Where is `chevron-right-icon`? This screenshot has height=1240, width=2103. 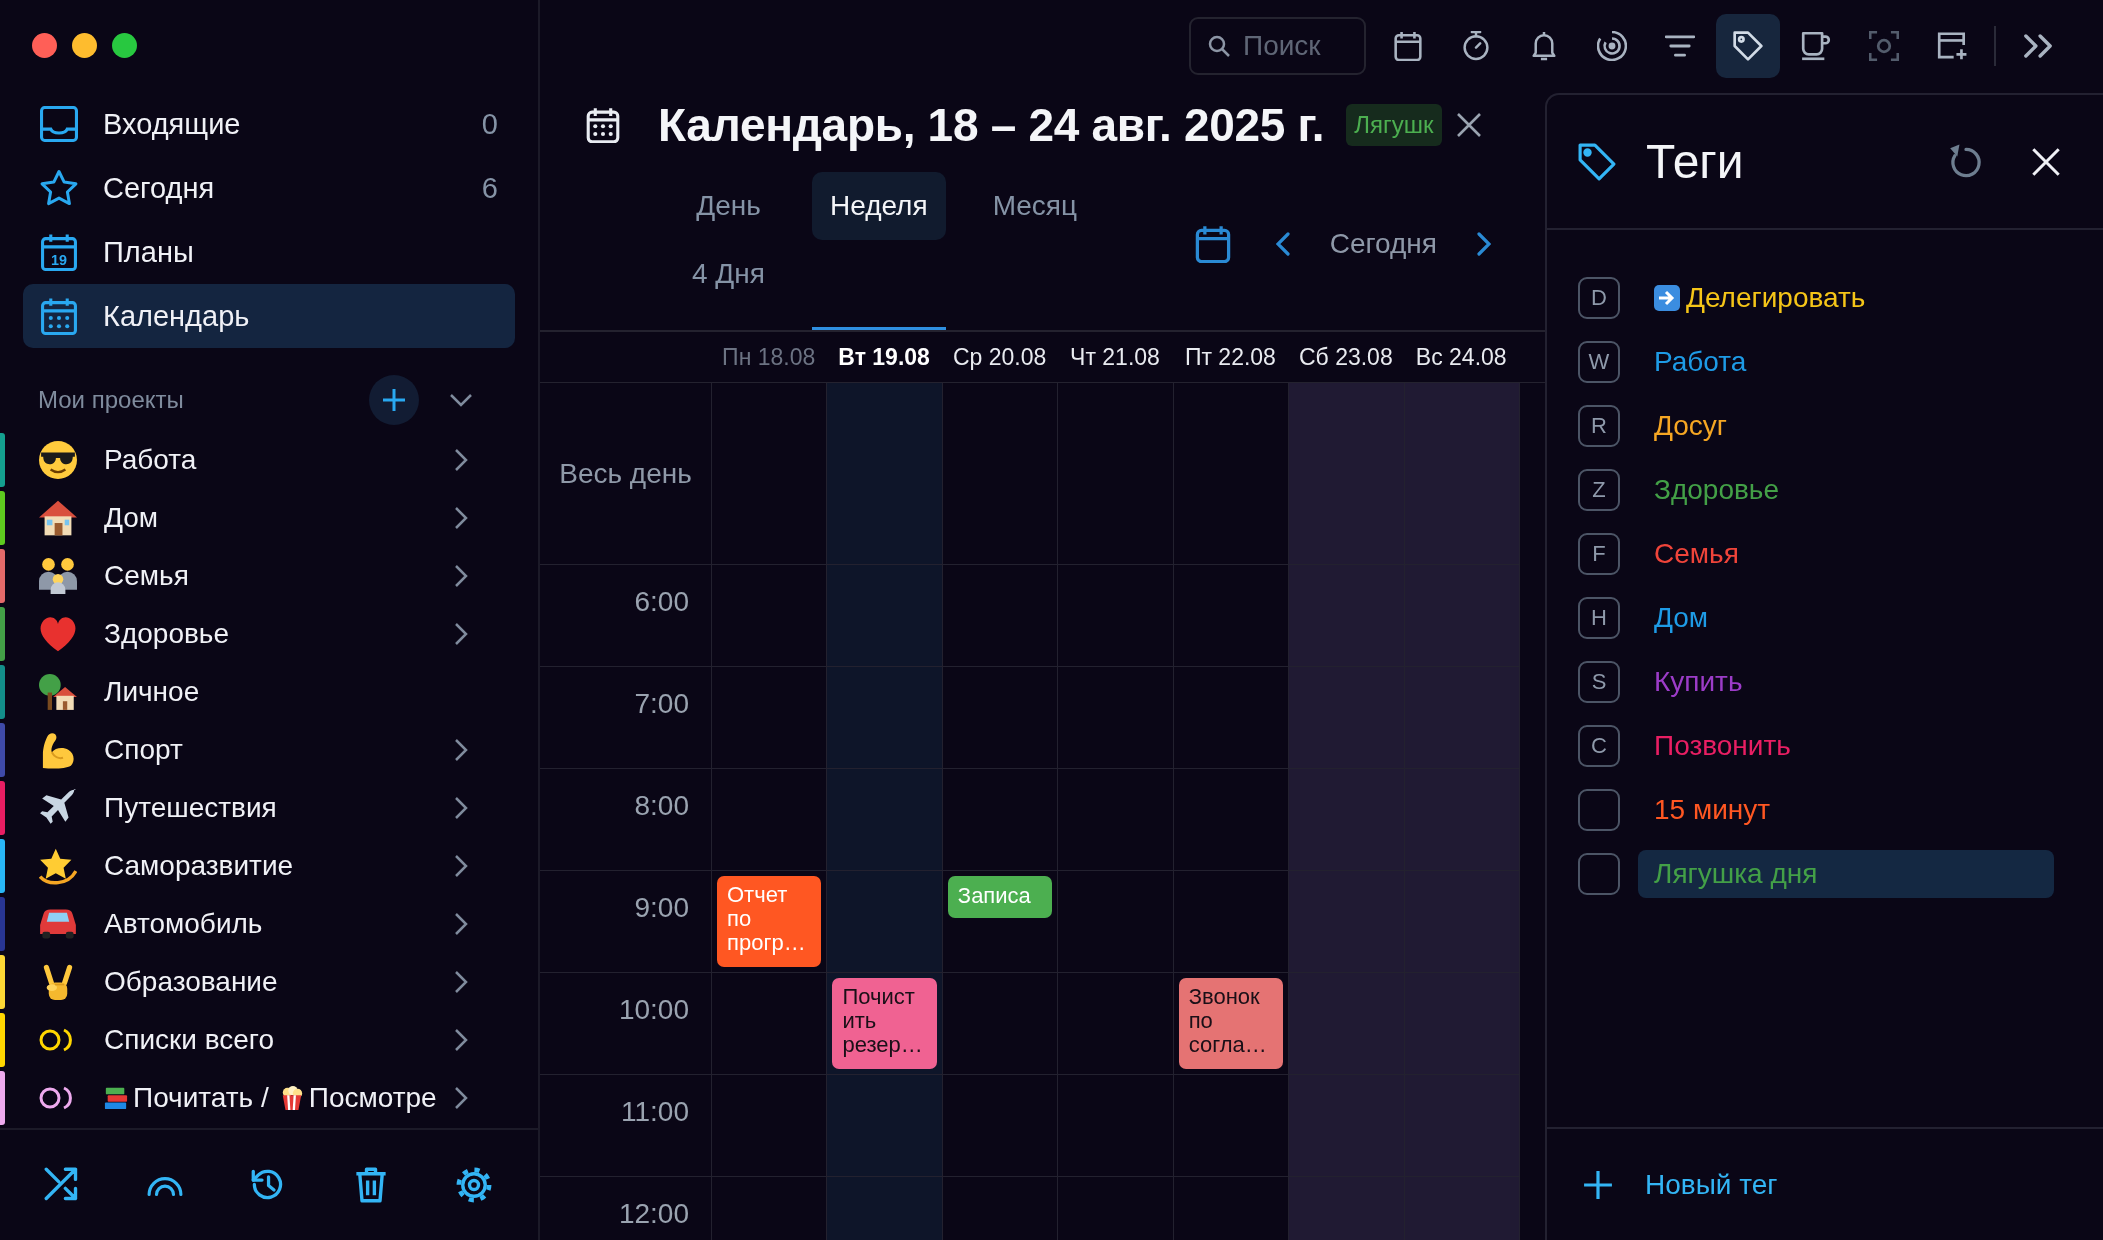
chevron-right-icon is located at coordinates (1484, 244).